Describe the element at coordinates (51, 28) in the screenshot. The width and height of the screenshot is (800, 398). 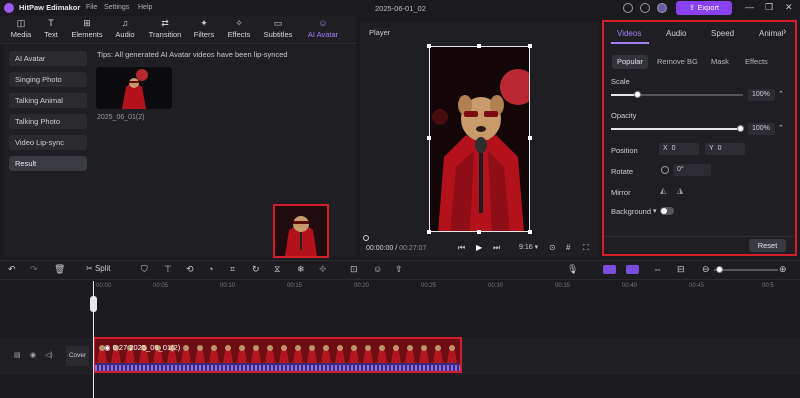
I see `tool-text: T Text` at that location.